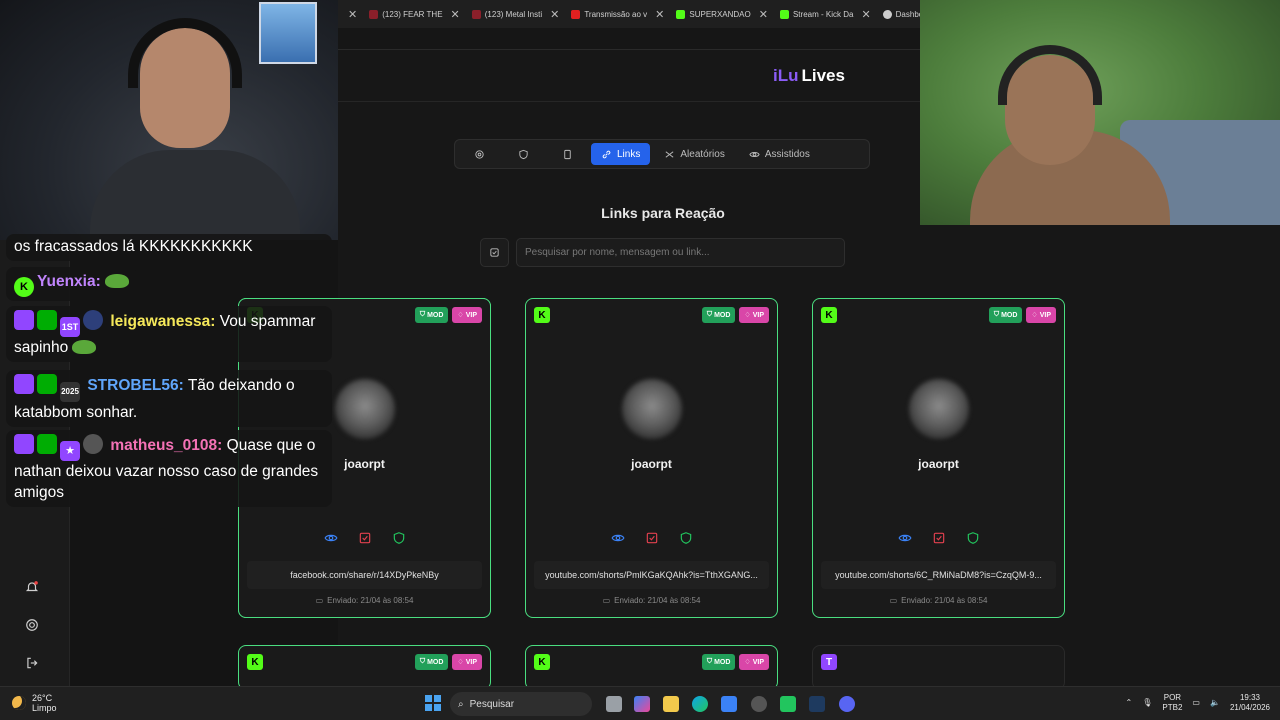 The height and width of the screenshot is (720, 1280). What do you see at coordinates (494, 252) in the screenshot?
I see `select-all-button` at bounding box center [494, 252].